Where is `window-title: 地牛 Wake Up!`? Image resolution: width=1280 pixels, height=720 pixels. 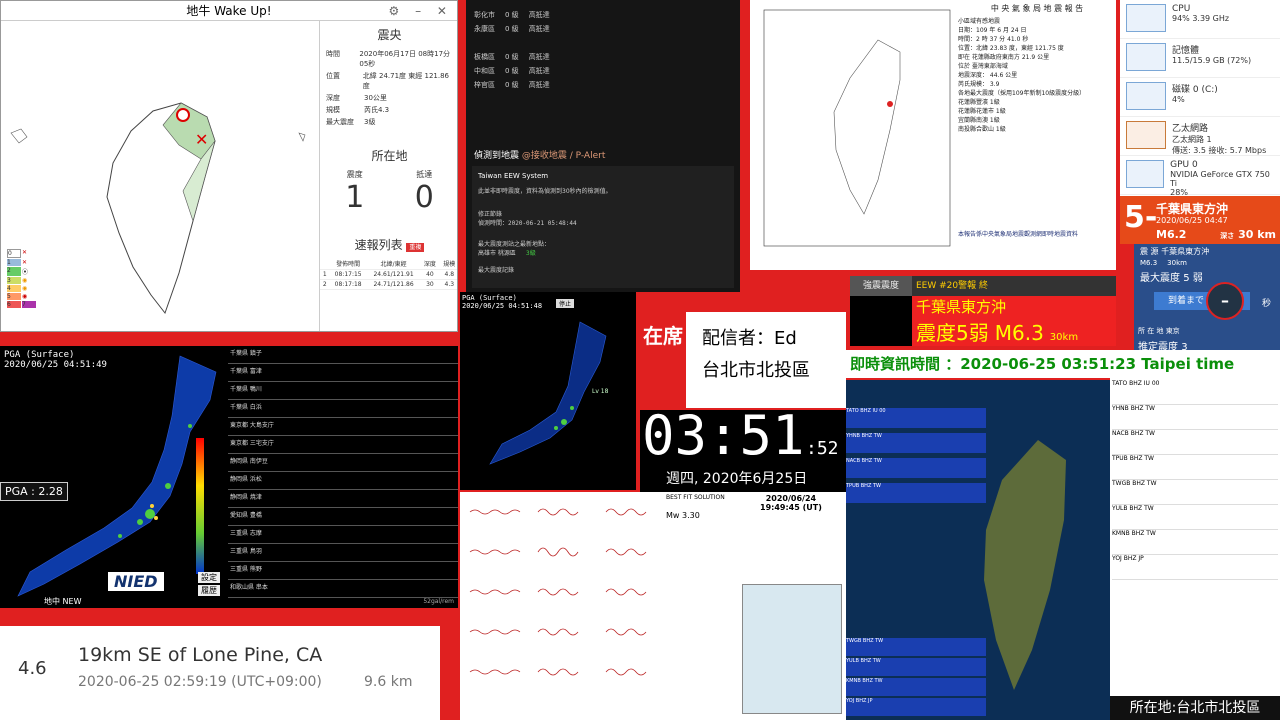
window-title: 地牛 Wake Up! is located at coordinates (229, 11).